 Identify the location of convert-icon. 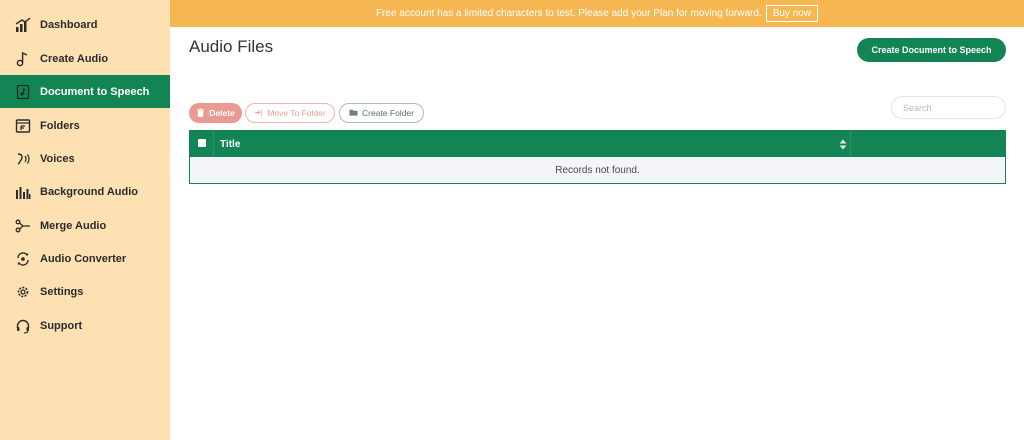
(23, 259).